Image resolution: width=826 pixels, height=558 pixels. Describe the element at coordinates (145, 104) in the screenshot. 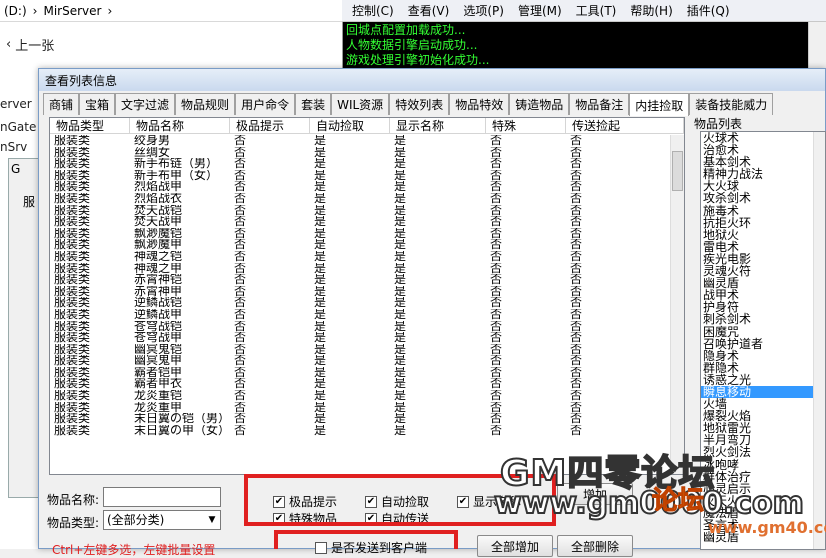

I see `tab-word-filter: 文字过滤` at that location.